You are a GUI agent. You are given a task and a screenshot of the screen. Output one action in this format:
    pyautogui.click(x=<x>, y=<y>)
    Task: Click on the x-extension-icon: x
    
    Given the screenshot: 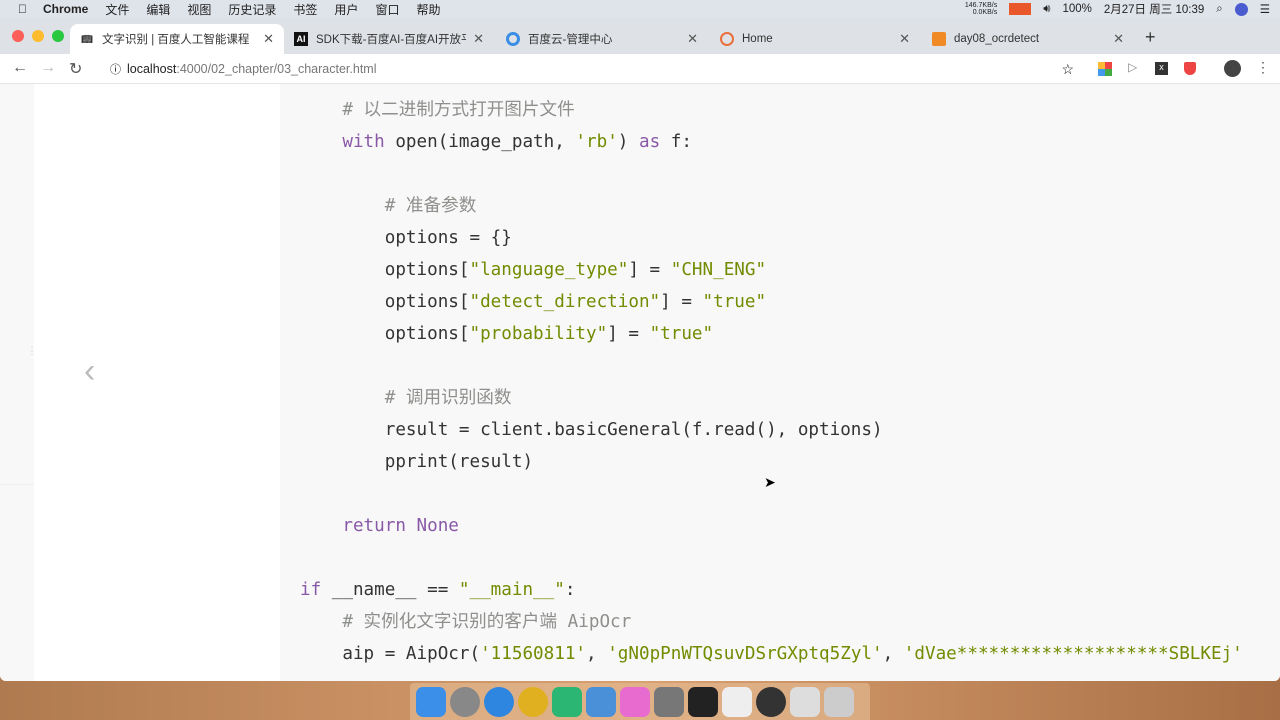 What is the action you would take?
    pyautogui.click(x=1161, y=68)
    